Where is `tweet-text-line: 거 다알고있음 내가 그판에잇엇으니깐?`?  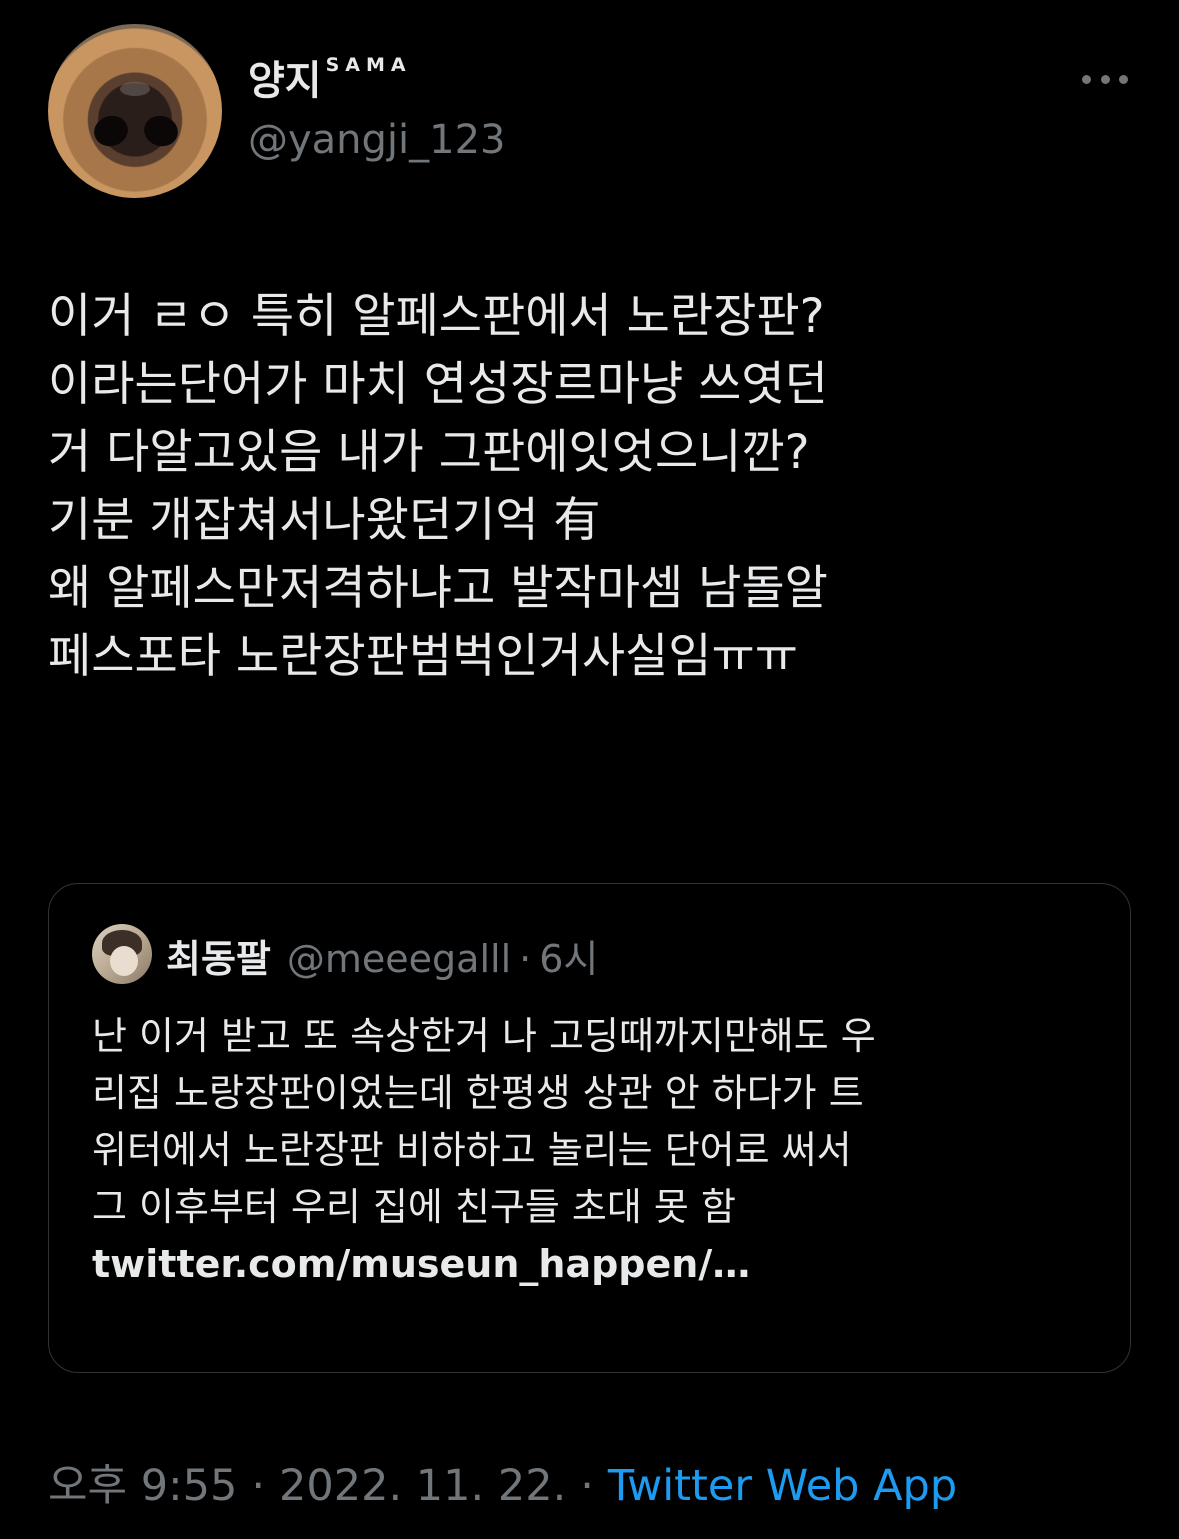
tweet-text-line: 거 다알고있음 내가 그판에잇엇으니깐? is located at coordinates (429, 452).